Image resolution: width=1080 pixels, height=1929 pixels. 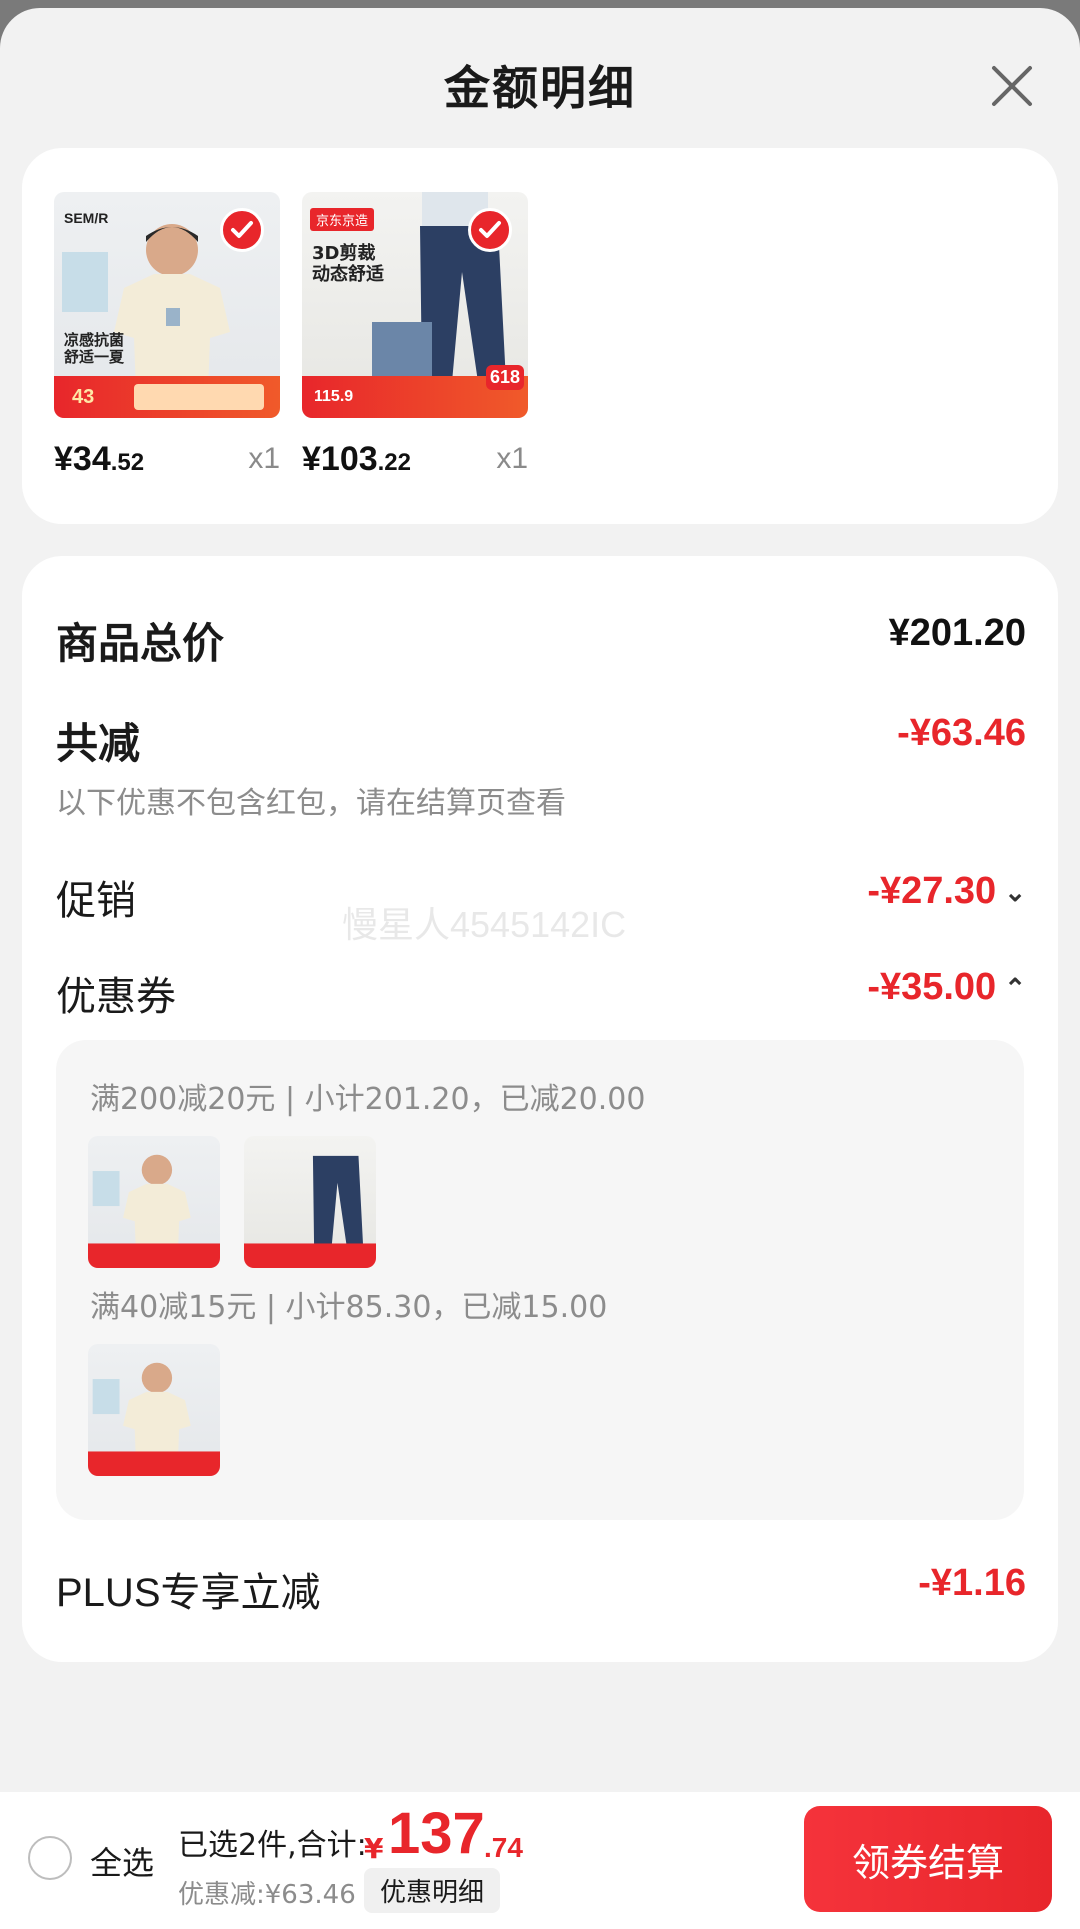 I want to click on total-reduce-label: 共减, so click(x=98, y=743).